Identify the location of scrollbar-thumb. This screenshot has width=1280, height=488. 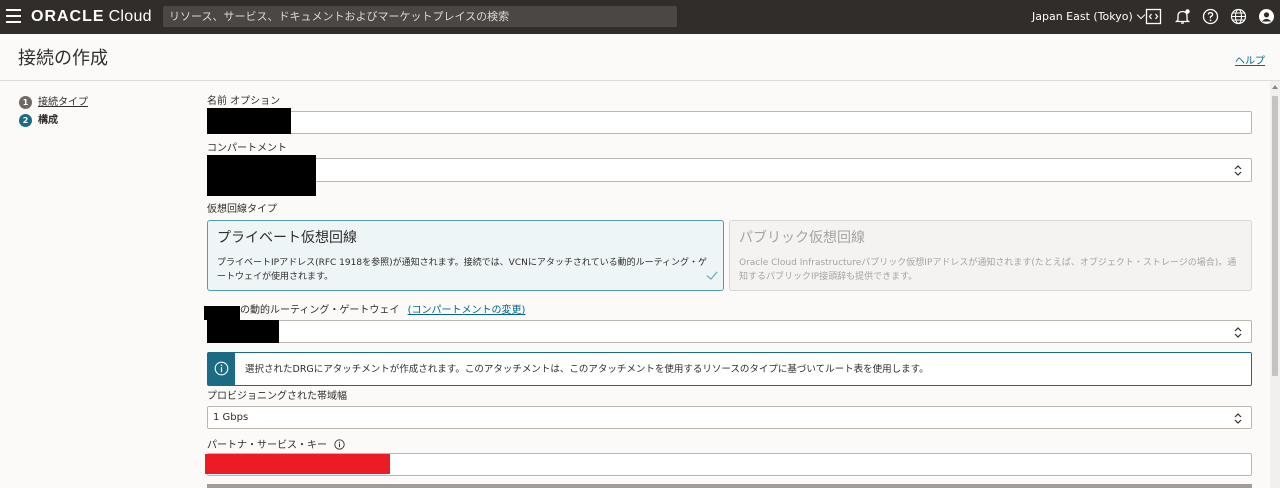
(1275, 236).